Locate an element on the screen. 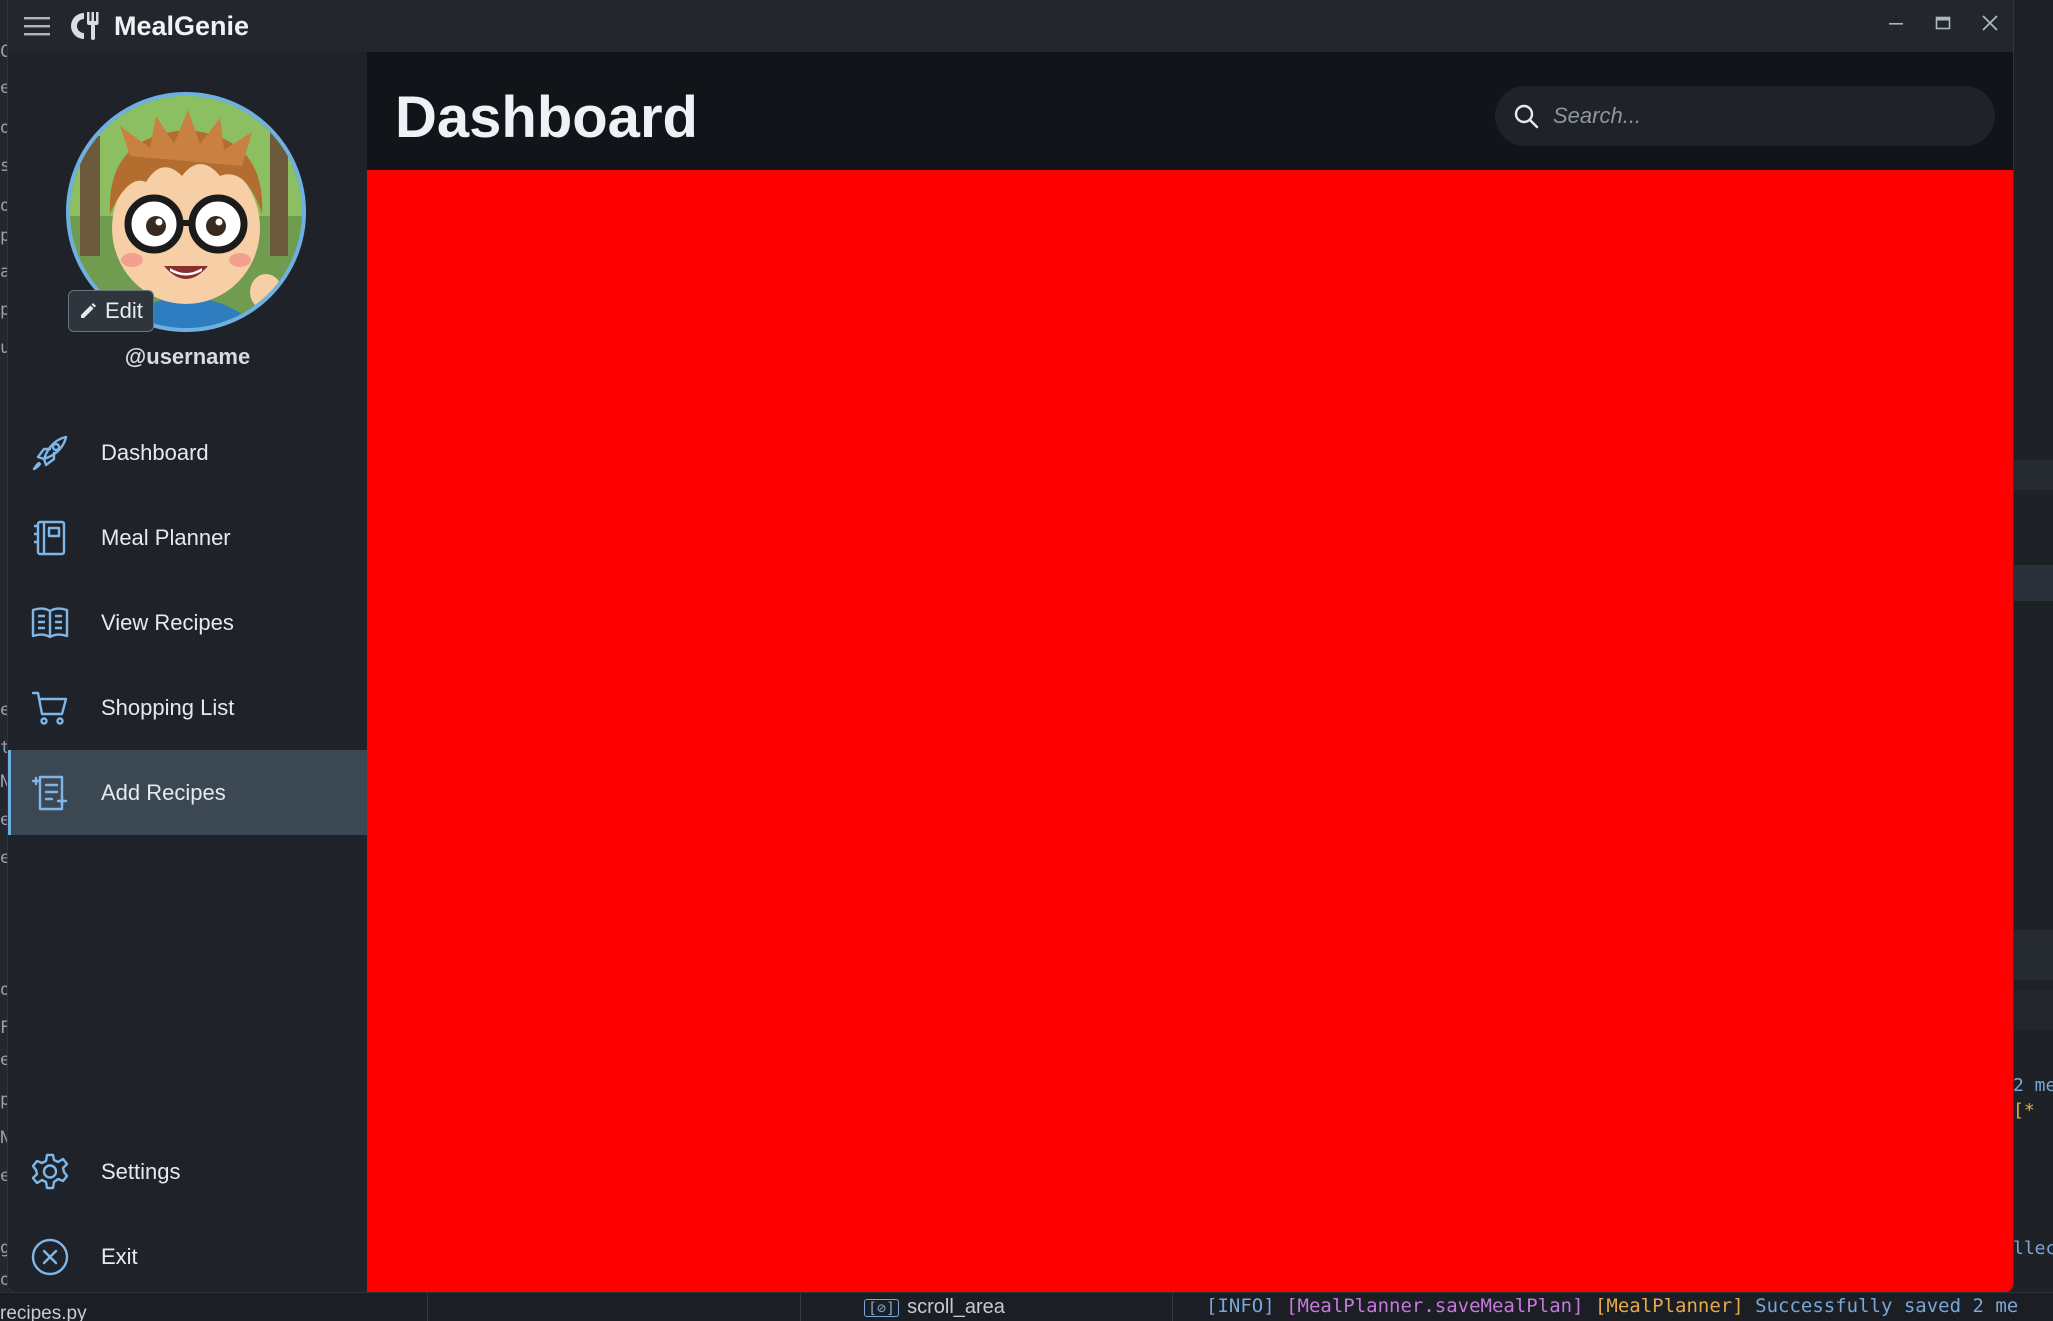 The image size is (2053, 1321). background-gutter-char: C is located at coordinates (4, 52).